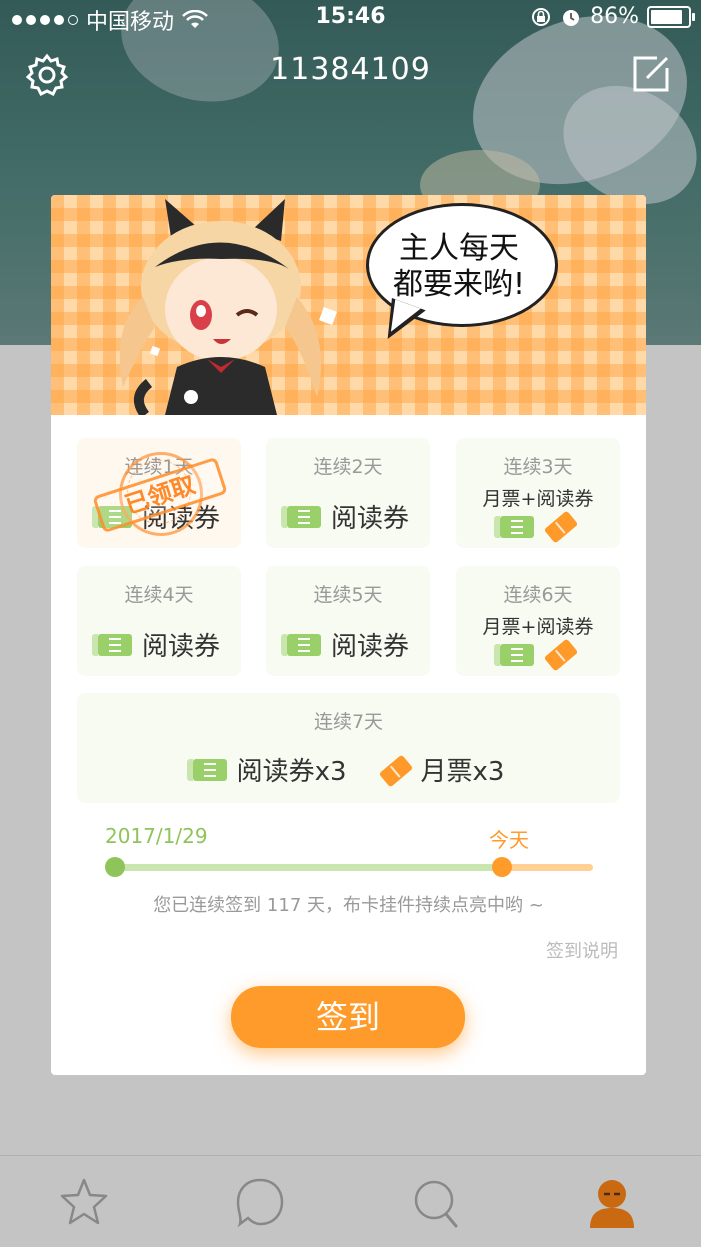  I want to click on profile-icon, so click(612, 1202).